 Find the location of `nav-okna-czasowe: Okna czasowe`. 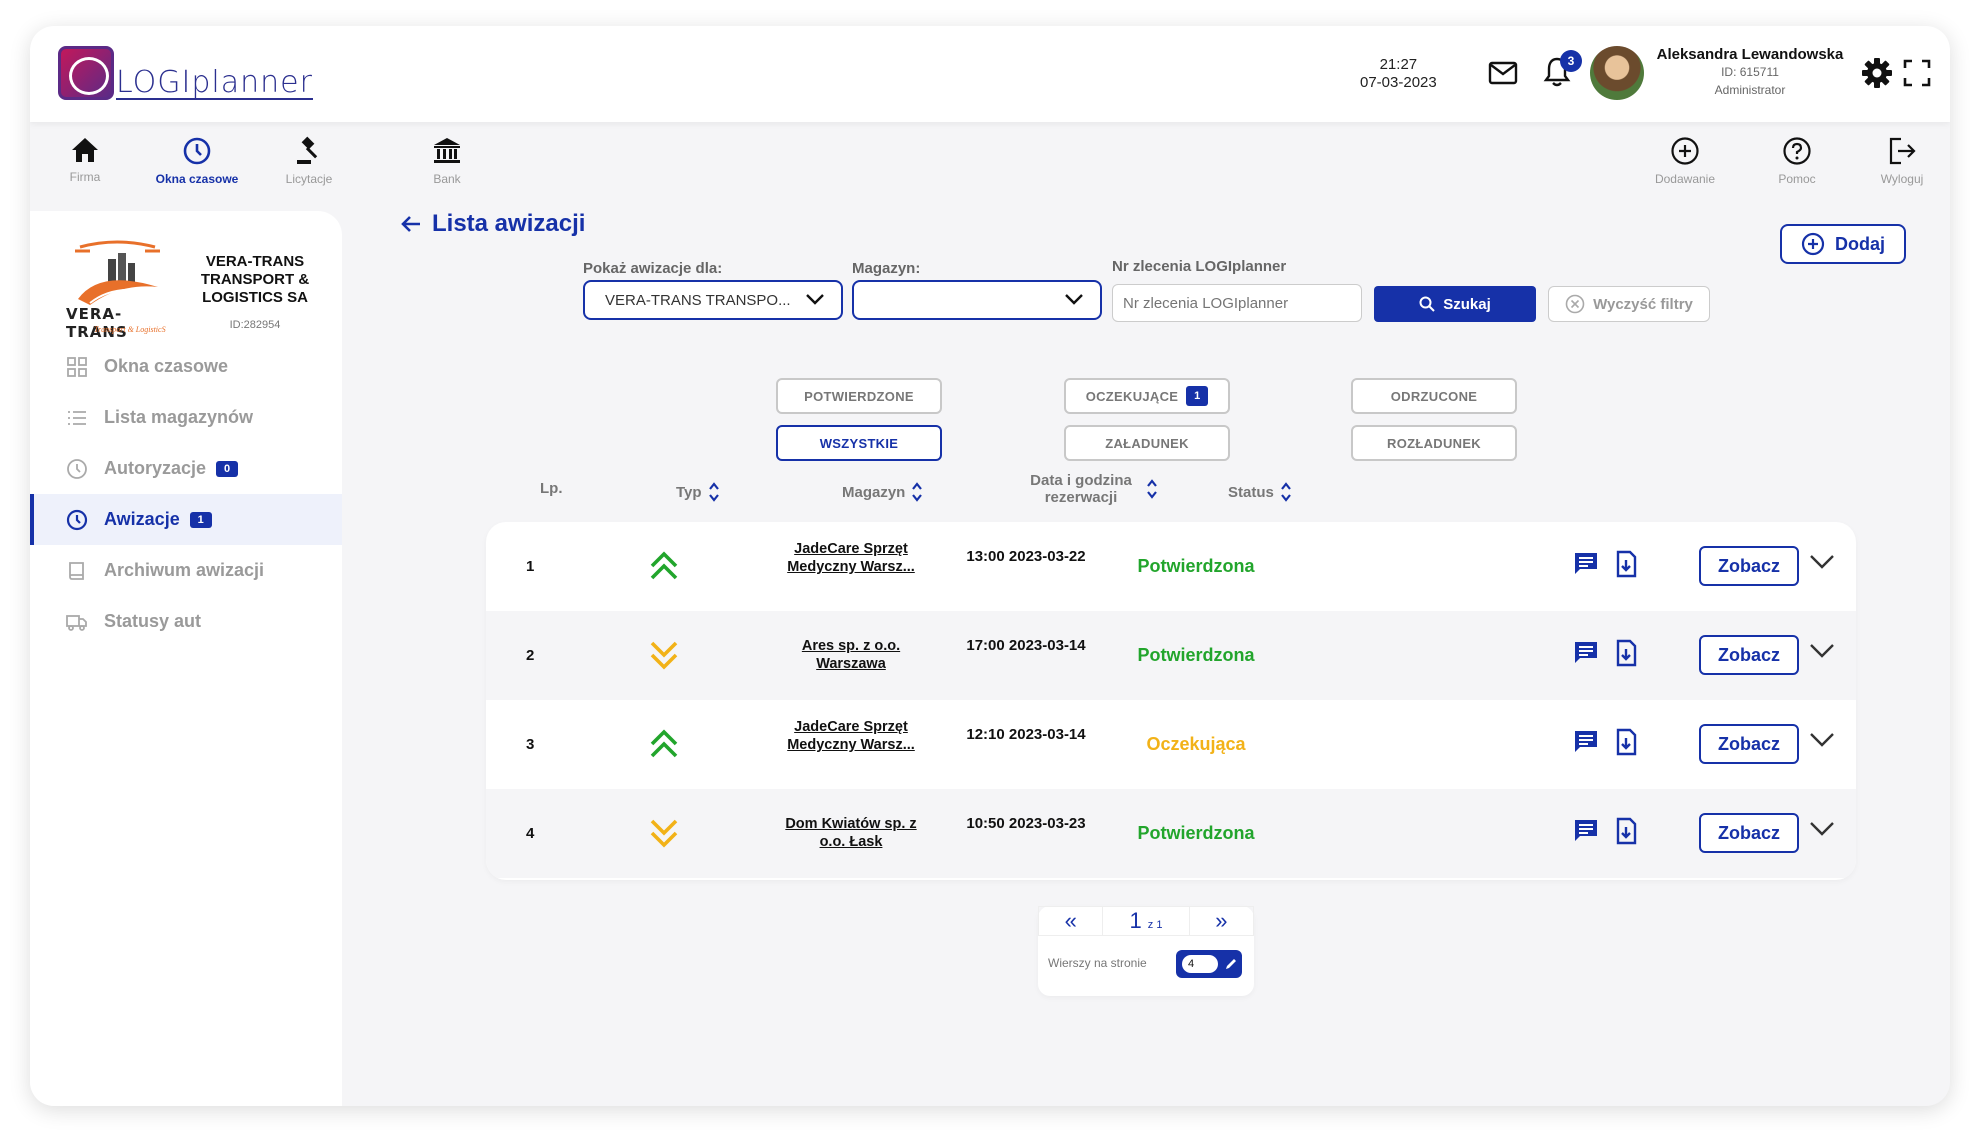

nav-okna-czasowe: Okna czasowe is located at coordinates (197, 161).